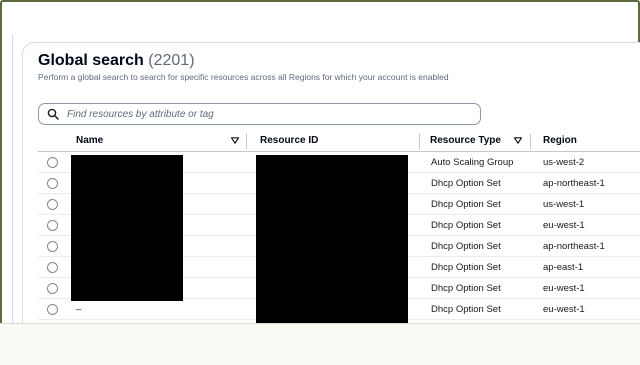 The image size is (640, 365). Describe the element at coordinates (563, 267) in the screenshot. I see `cell-region: ap-east-1` at that location.